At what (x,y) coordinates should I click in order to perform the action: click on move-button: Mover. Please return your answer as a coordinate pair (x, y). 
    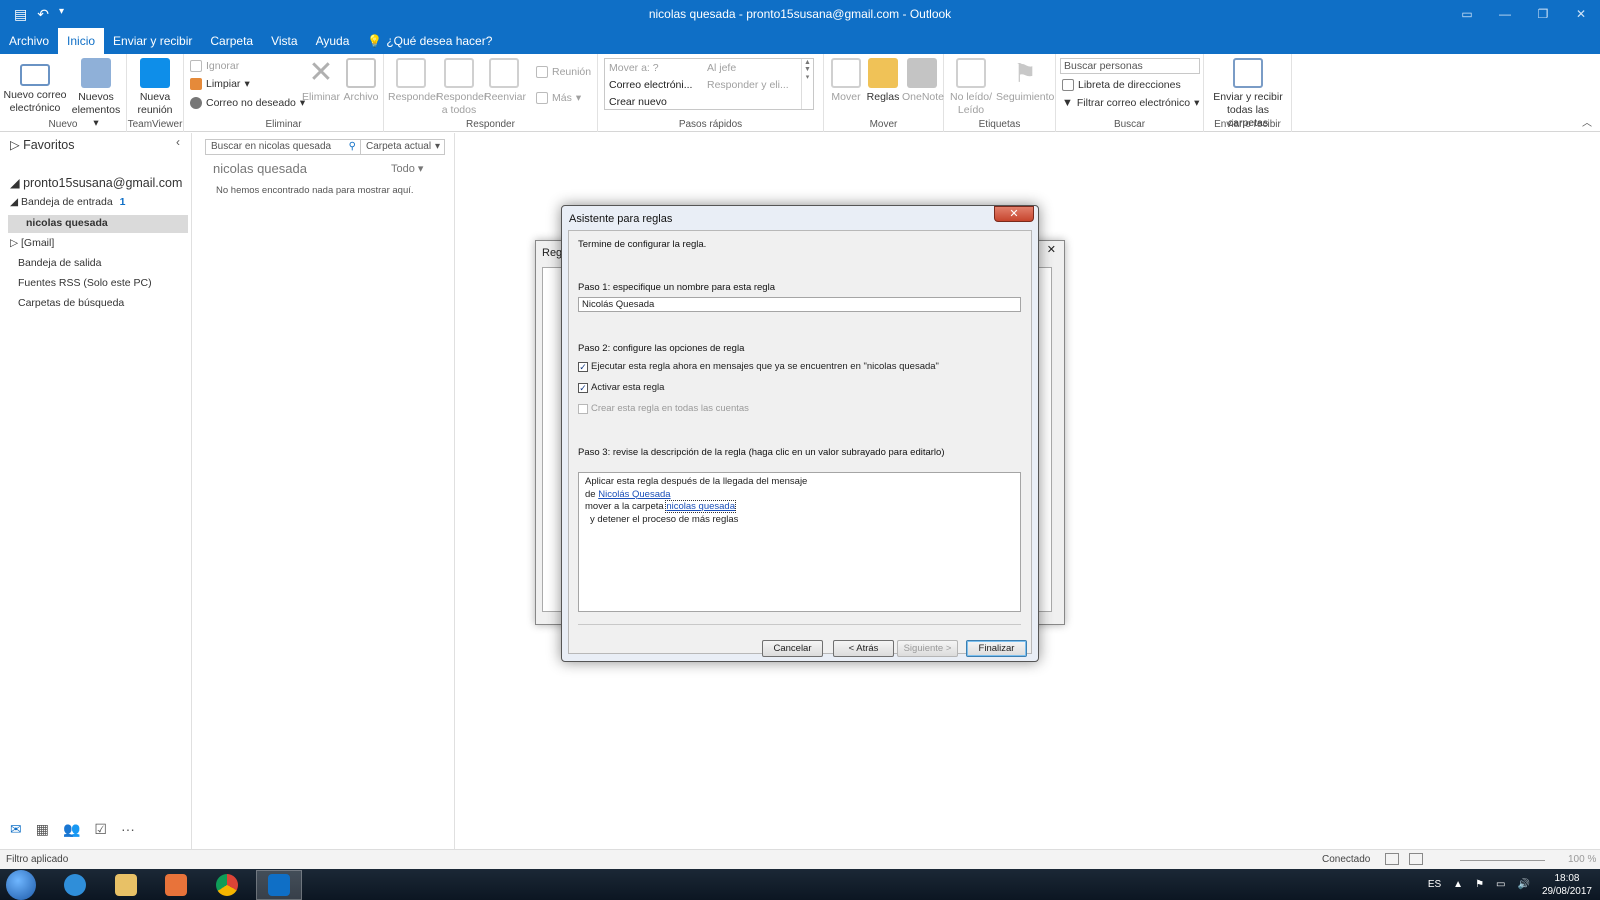
    Looking at the image, I should click on (846, 80).